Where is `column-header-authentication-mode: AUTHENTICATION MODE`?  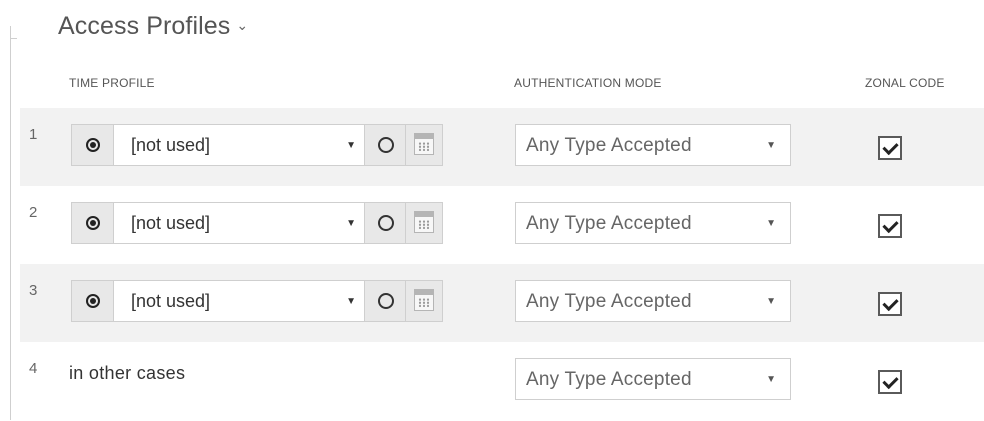 column-header-authentication-mode: AUTHENTICATION MODE is located at coordinates (588, 83).